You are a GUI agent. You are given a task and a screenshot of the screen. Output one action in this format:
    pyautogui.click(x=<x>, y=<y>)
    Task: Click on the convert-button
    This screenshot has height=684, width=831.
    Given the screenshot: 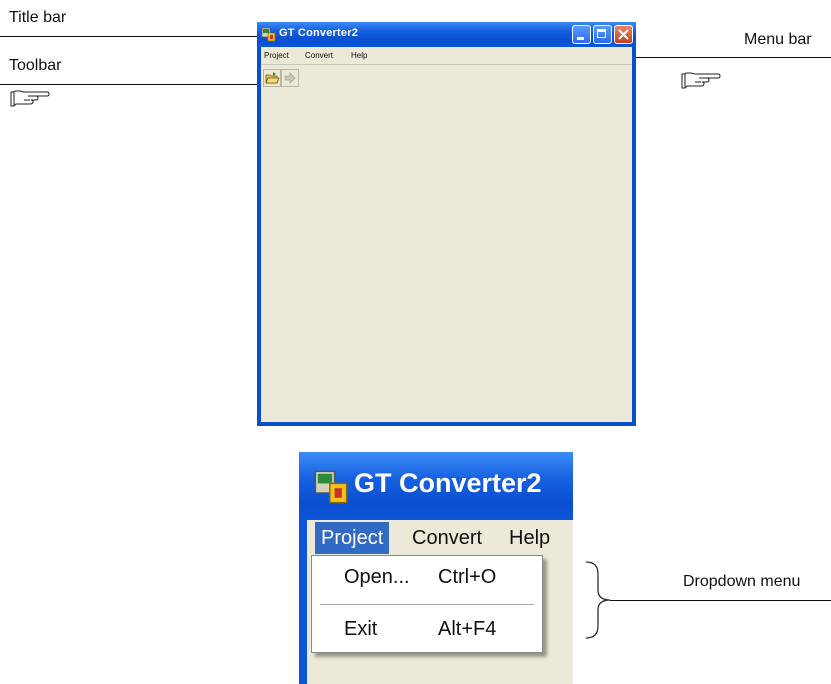 What is the action you would take?
    pyautogui.click(x=290, y=78)
    